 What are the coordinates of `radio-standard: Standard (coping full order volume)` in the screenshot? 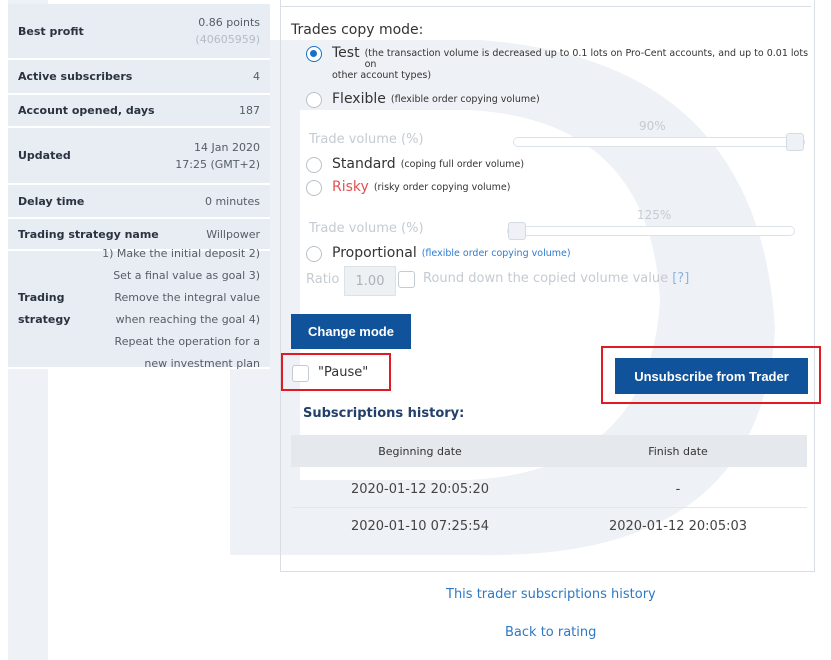 It's located at (415, 164).